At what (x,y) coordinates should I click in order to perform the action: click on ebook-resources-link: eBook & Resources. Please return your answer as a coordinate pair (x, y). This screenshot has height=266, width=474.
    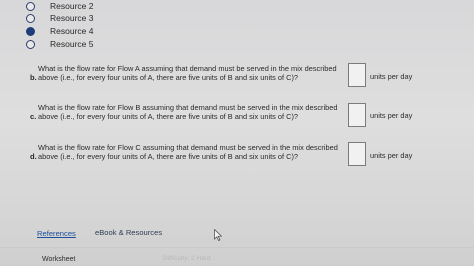
    Looking at the image, I should click on (128, 232).